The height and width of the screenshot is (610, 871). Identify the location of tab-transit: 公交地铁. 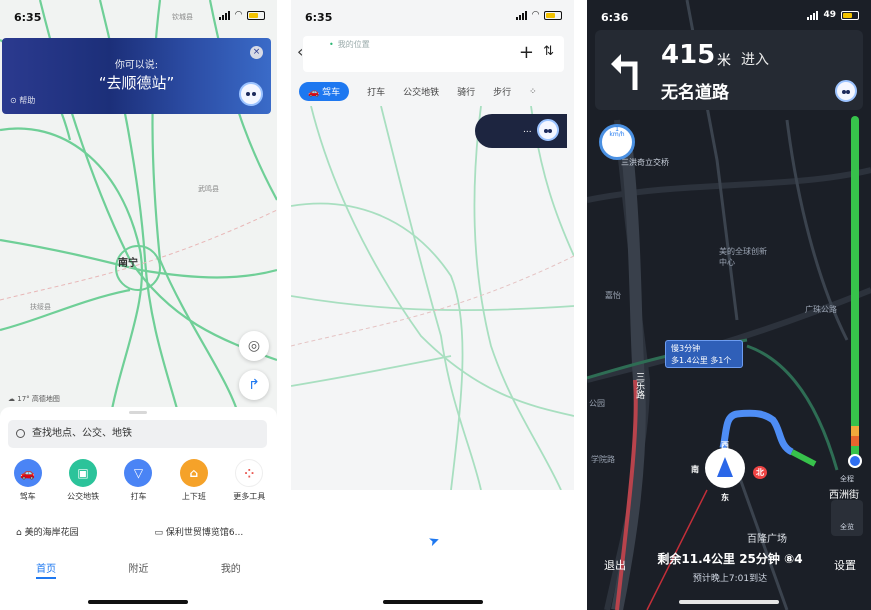
(421, 91).